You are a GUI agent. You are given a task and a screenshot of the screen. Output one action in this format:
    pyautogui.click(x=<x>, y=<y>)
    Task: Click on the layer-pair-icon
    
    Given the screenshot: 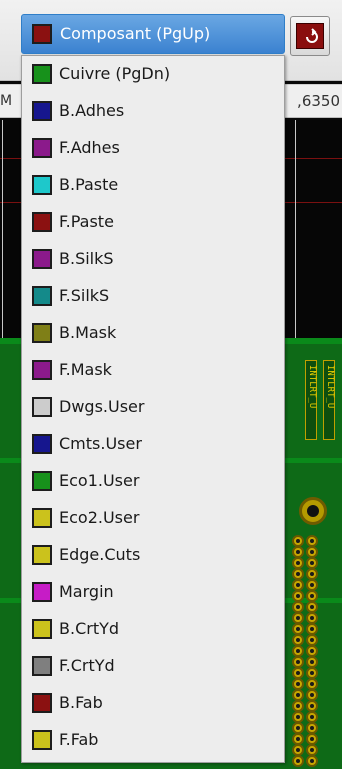 What is the action you would take?
    pyautogui.click(x=310, y=36)
    